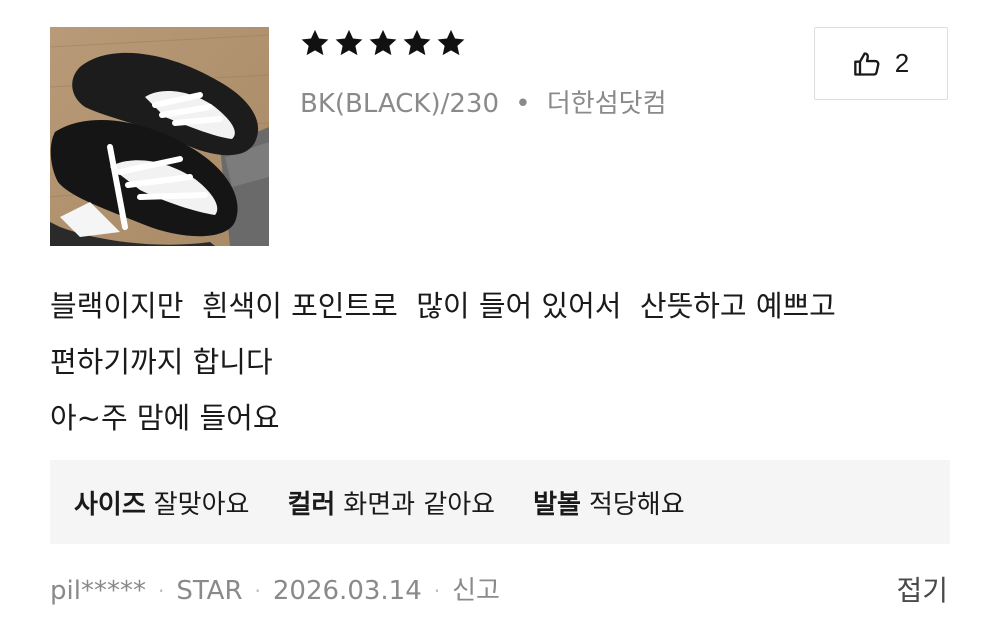 Image resolution: width=1000 pixels, height=642 pixels. Describe the element at coordinates (419, 504) in the screenshot. I see `evaluation-value: 화면과 같아요` at that location.